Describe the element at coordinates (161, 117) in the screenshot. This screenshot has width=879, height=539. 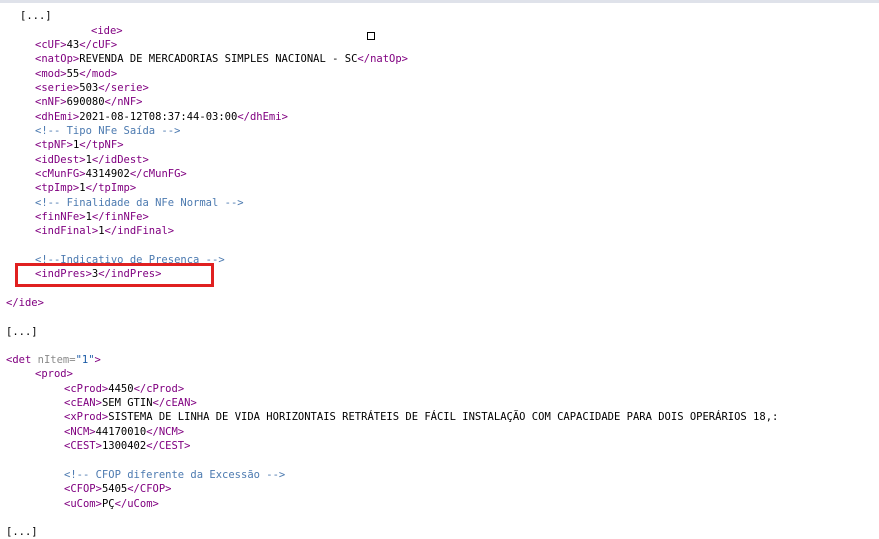
I see `dhemi-line: <dhEmi>2021-08-12T08:37:44-03:00</dhEmi>` at that location.